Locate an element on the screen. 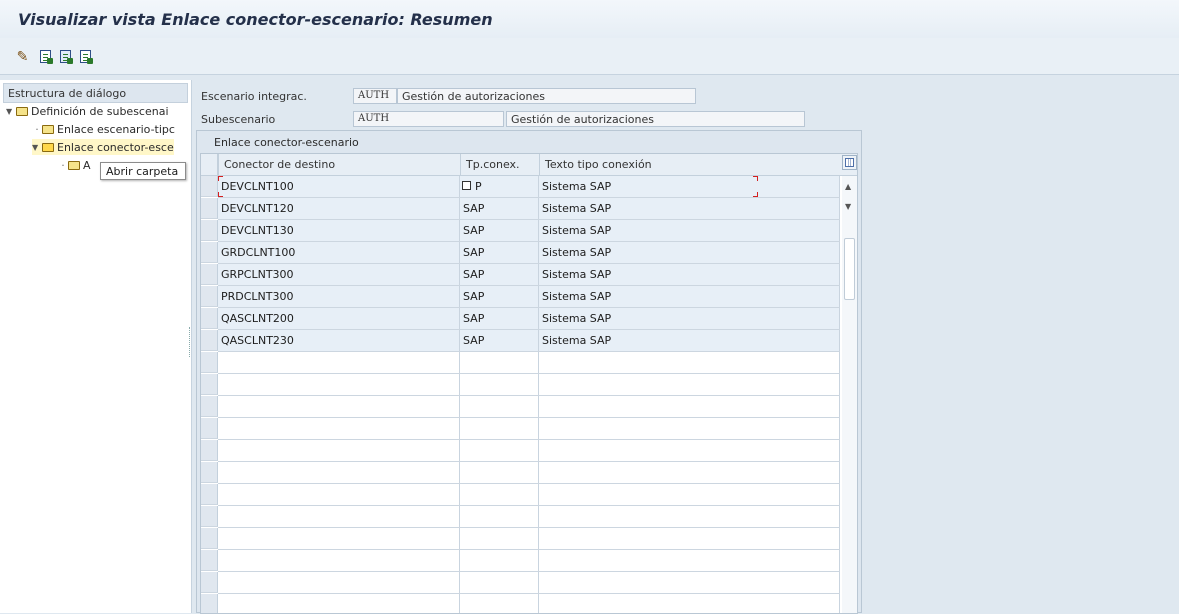 Image resolution: width=1179 pixels, height=614 pixels. cell-conector: DEVCLNT130 is located at coordinates (339, 230).